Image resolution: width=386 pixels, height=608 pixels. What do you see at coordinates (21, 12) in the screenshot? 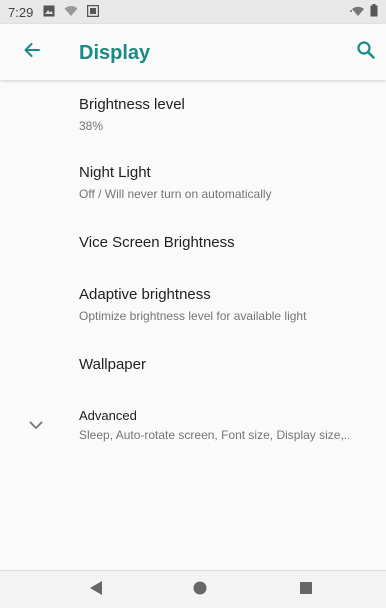
I see `status-time: 7:29` at bounding box center [21, 12].